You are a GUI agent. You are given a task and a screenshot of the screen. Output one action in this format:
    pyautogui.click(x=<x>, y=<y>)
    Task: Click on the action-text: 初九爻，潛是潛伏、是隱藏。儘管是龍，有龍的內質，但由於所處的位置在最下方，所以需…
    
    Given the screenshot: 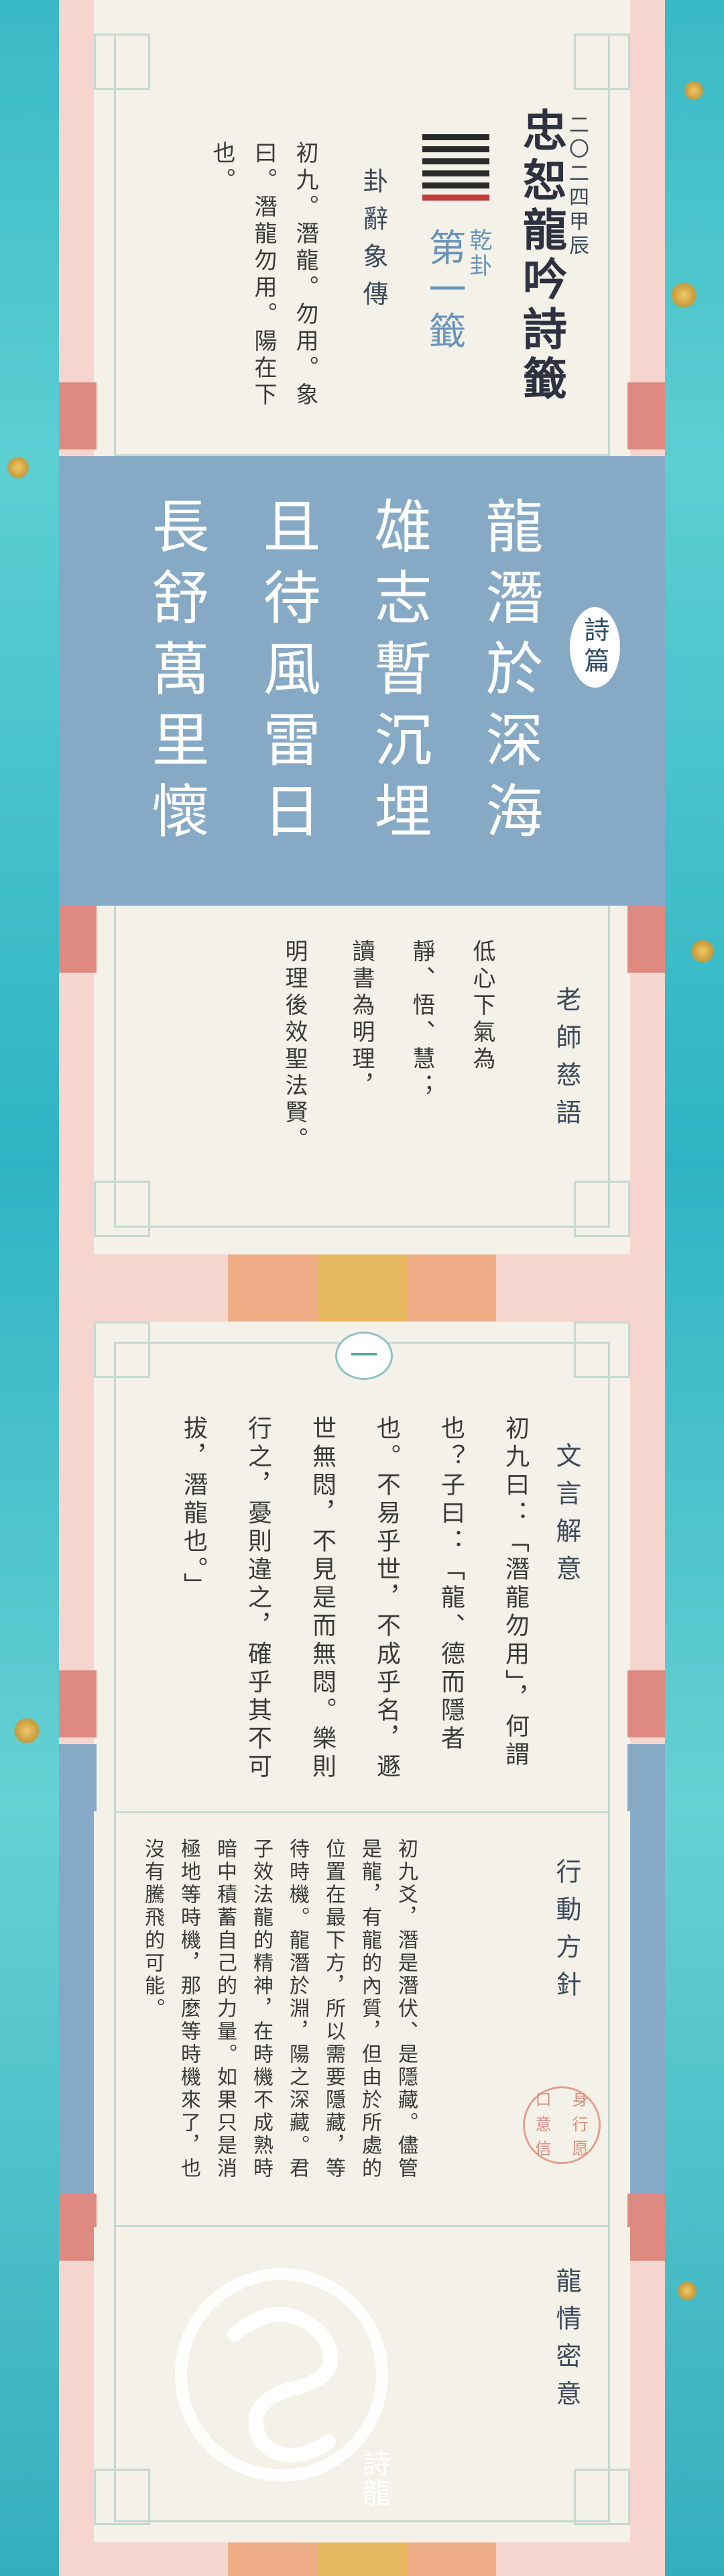 What is the action you would take?
    pyautogui.click(x=279, y=2009)
    